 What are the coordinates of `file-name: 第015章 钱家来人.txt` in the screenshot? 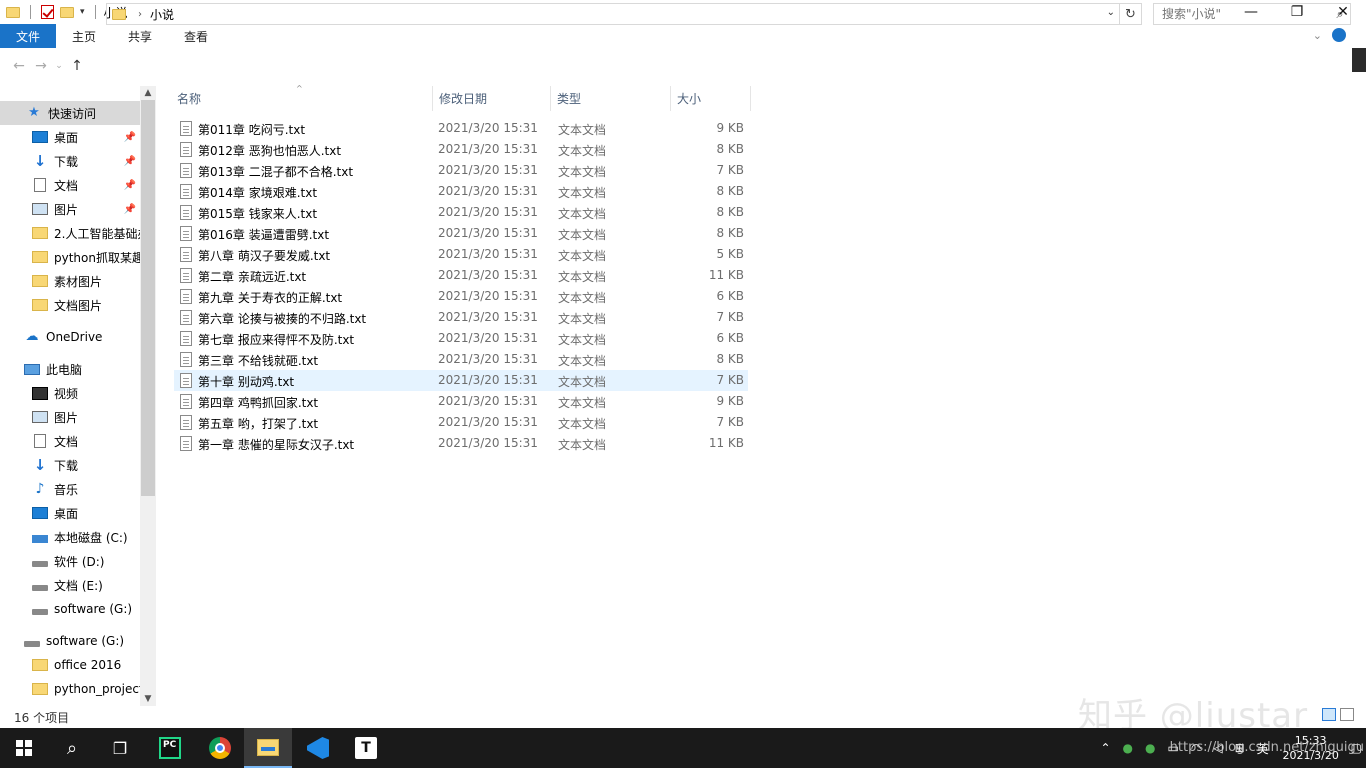 It's located at (257, 213).